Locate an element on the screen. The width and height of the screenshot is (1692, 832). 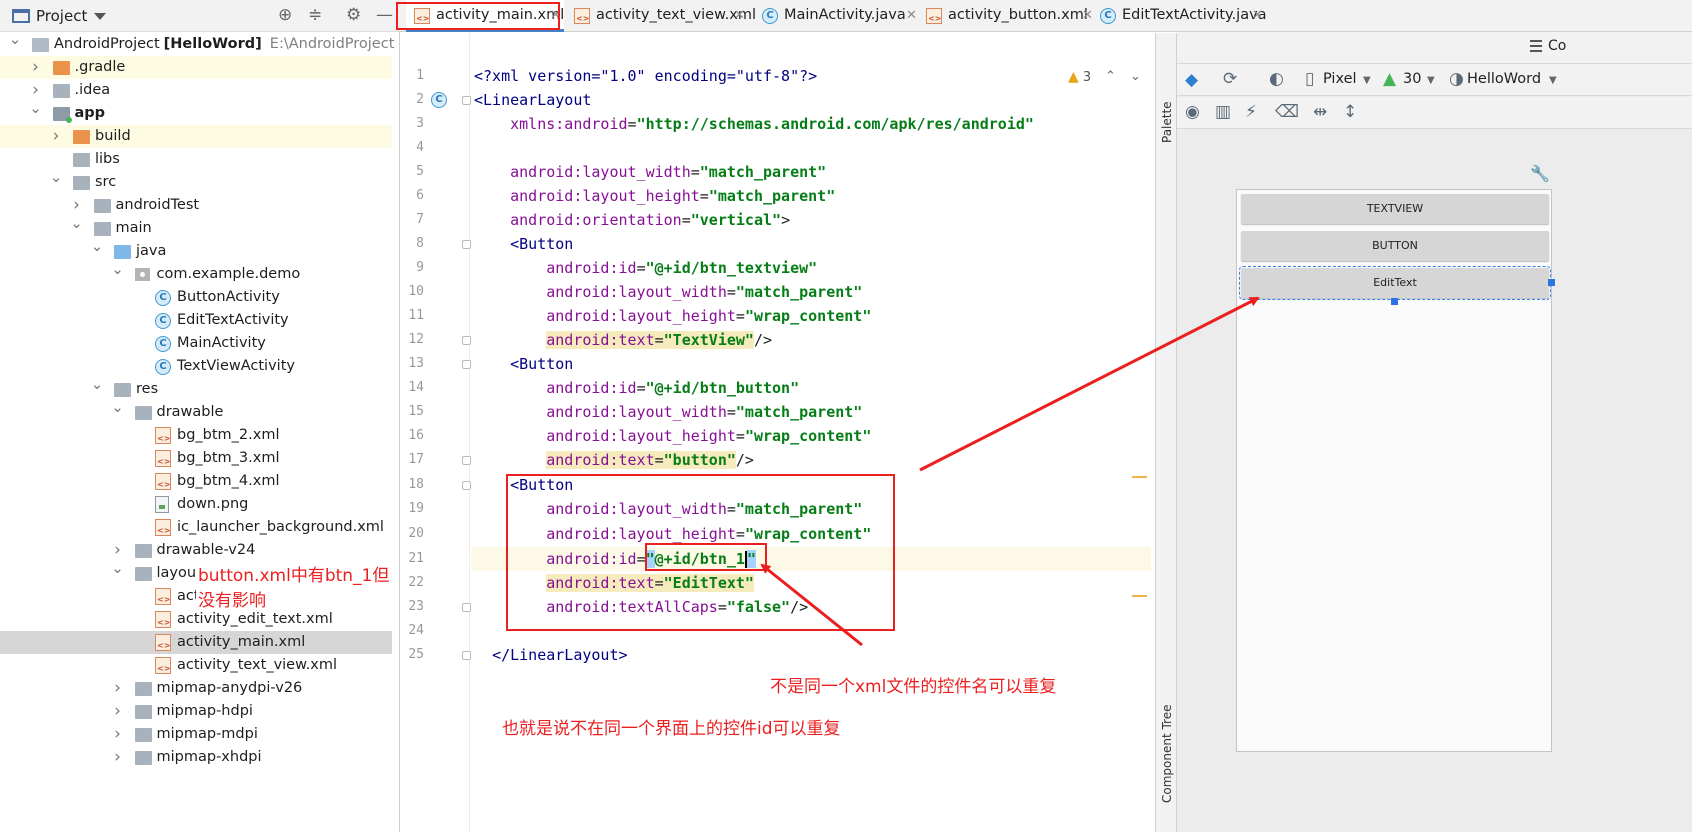
tree-item: ⌄ app is located at coordinates (196, 112).